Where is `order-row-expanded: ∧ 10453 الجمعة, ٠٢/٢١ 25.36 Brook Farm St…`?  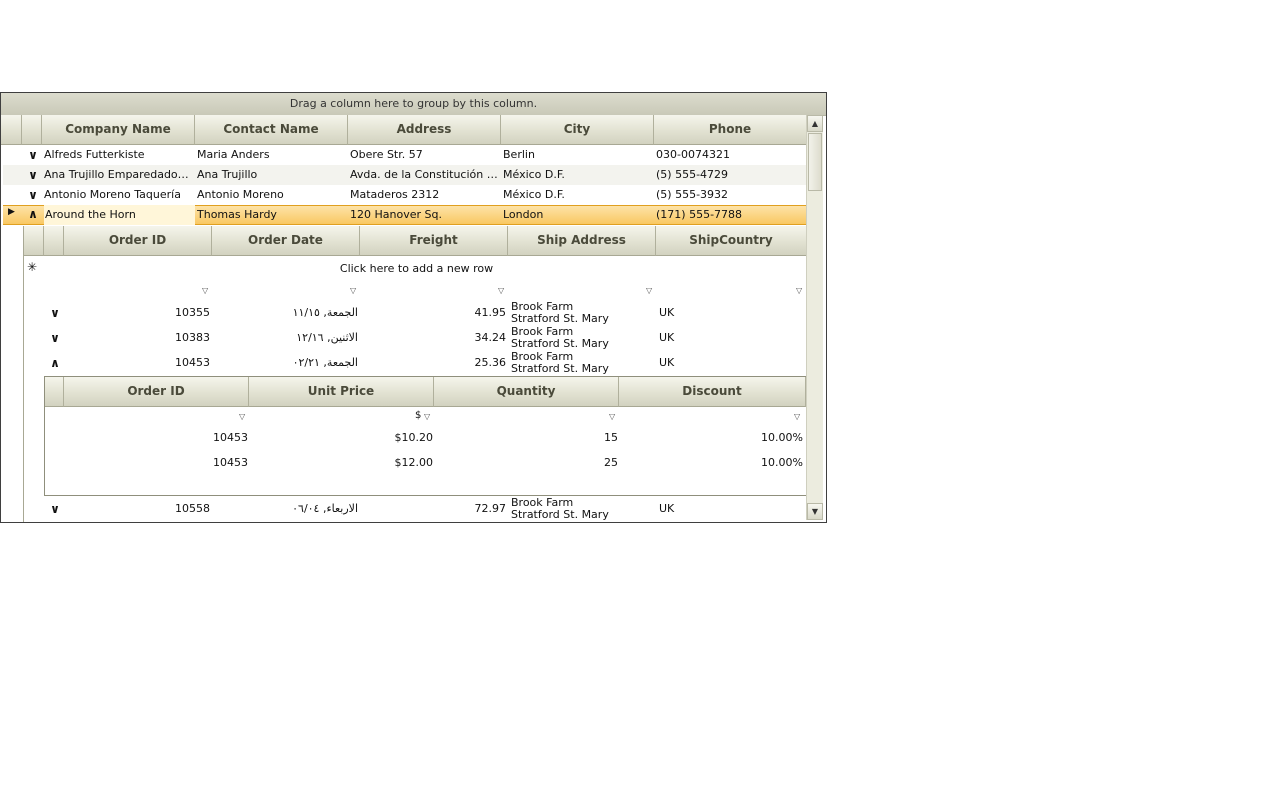
order-row-expanded: ∧ 10453 الجمعة, ٠٢/٢١ 25.36 Brook Farm St… is located at coordinates (415, 362).